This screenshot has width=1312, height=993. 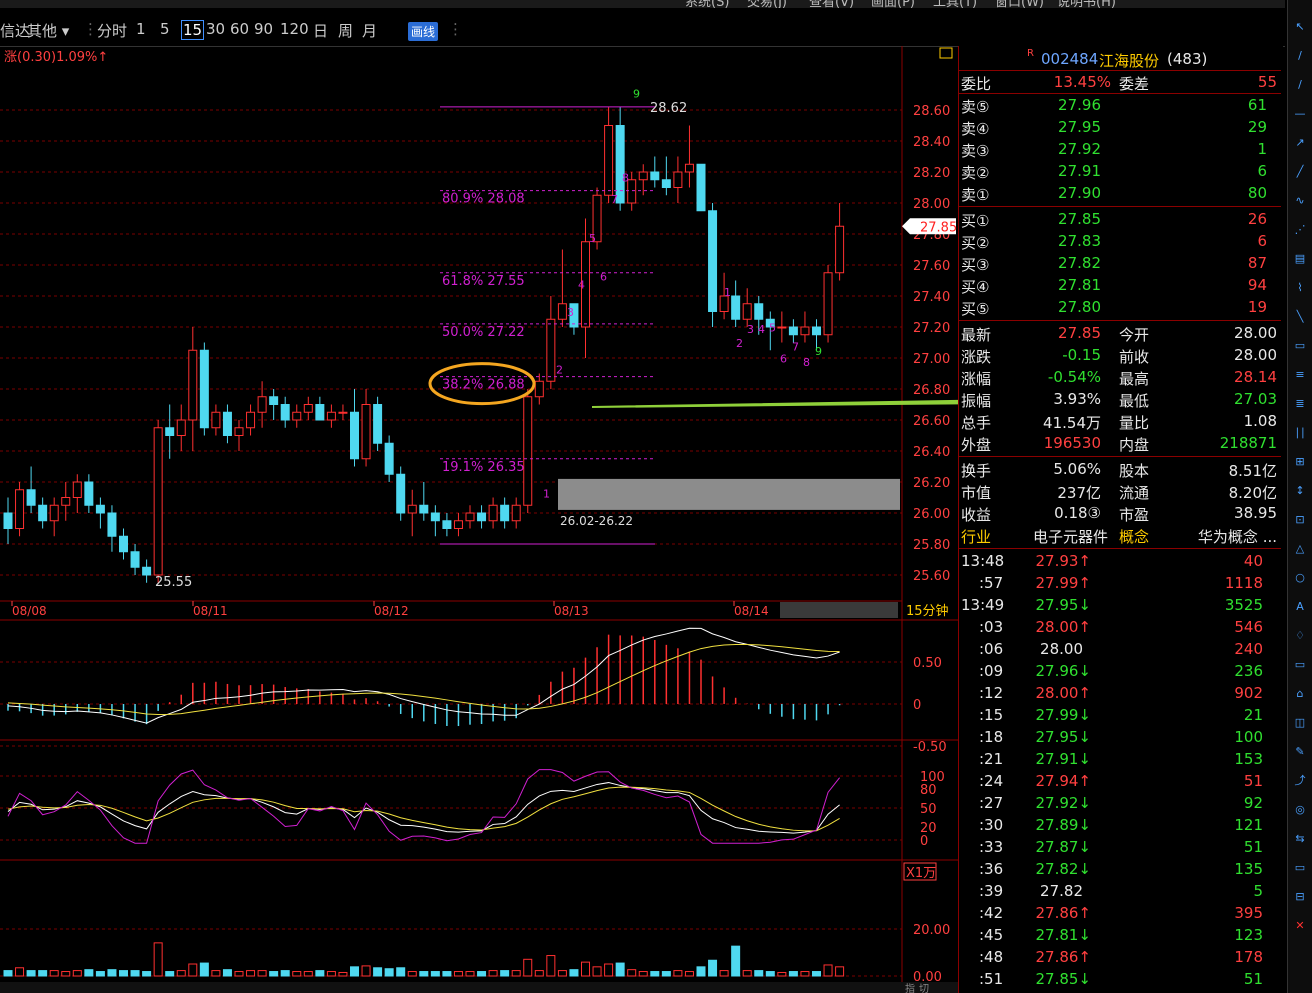 What do you see at coordinates (1300, 375) in the screenshot?
I see `drawing-tool-icon: ≡` at bounding box center [1300, 375].